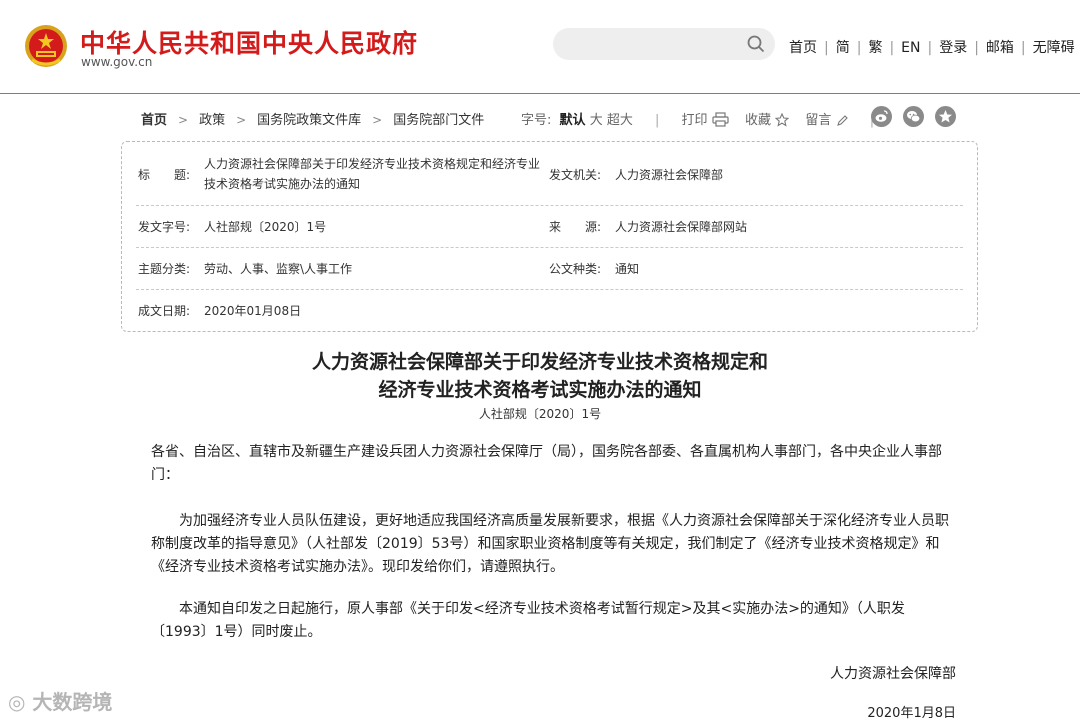  I want to click on comment-button: 留言, so click(826, 120).